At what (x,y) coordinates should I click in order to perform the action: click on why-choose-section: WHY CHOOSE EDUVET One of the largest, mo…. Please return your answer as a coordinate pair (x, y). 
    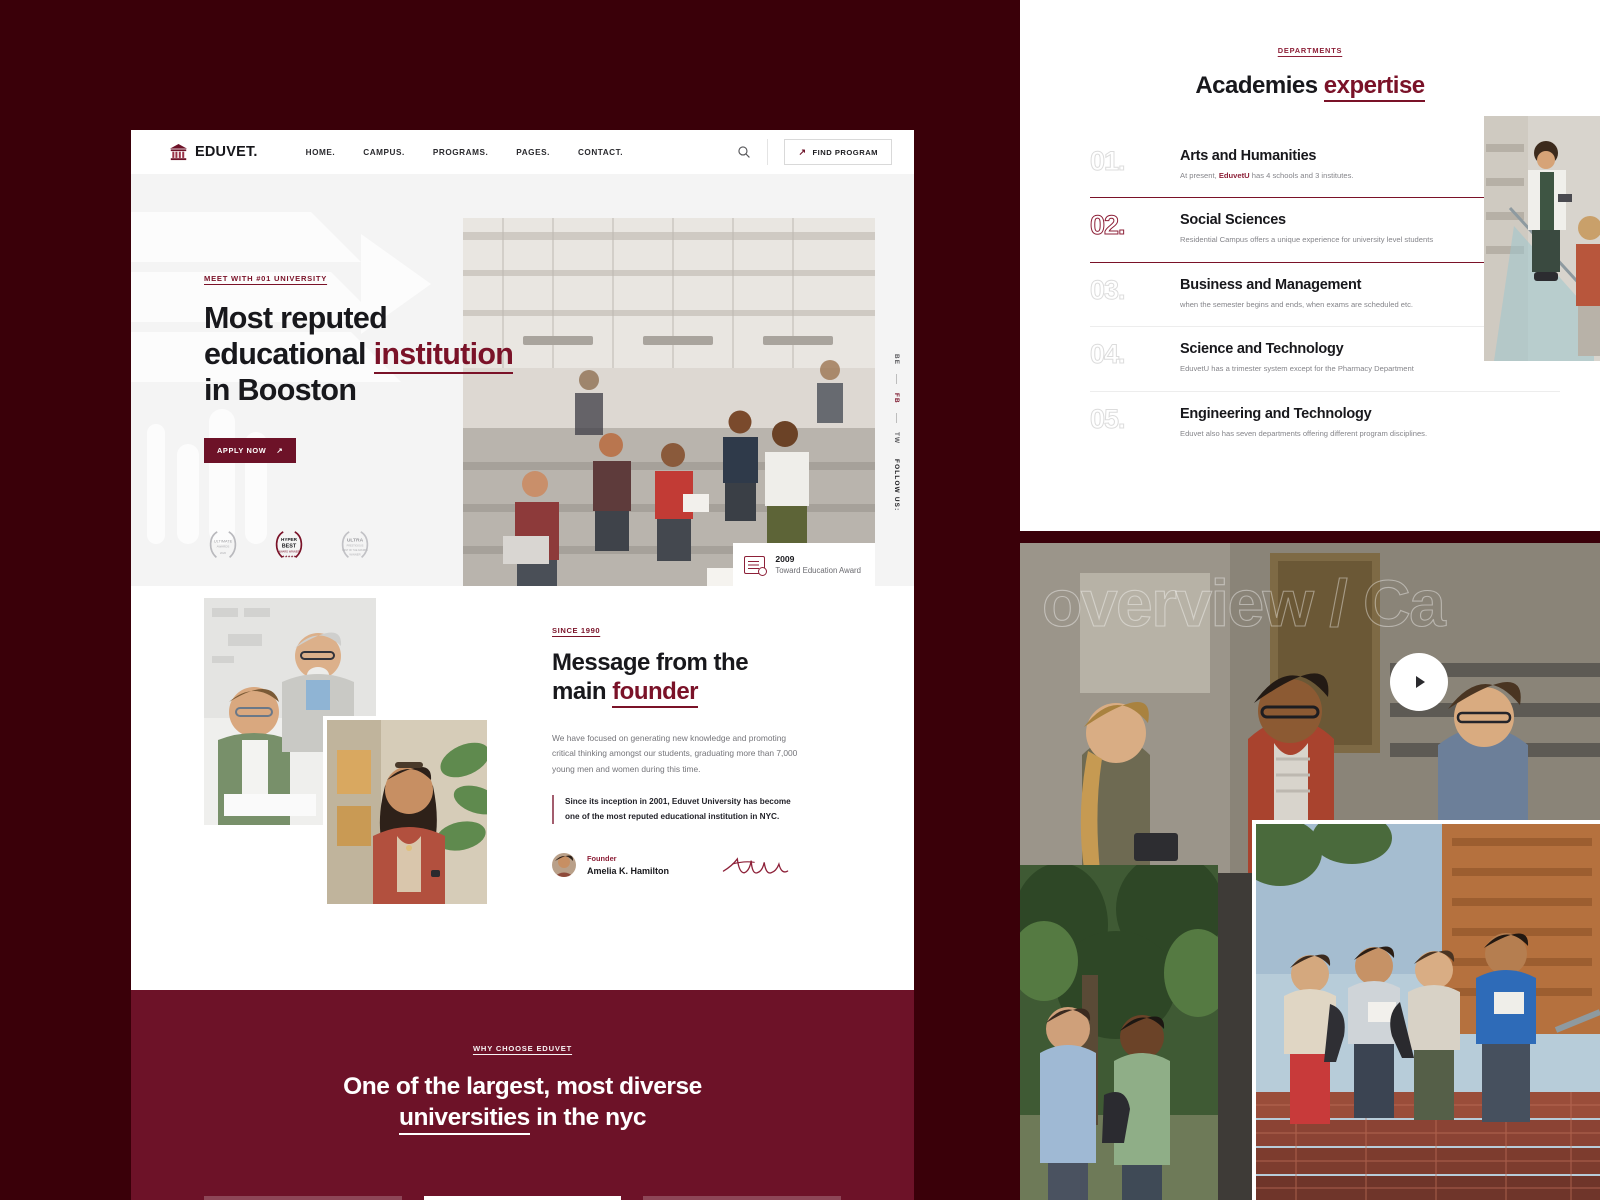
    Looking at the image, I should click on (522, 1095).